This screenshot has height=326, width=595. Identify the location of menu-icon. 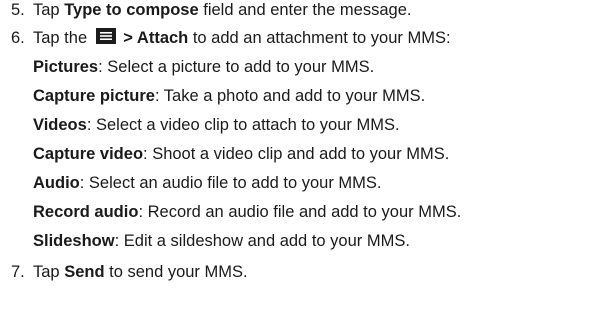
(105, 36).